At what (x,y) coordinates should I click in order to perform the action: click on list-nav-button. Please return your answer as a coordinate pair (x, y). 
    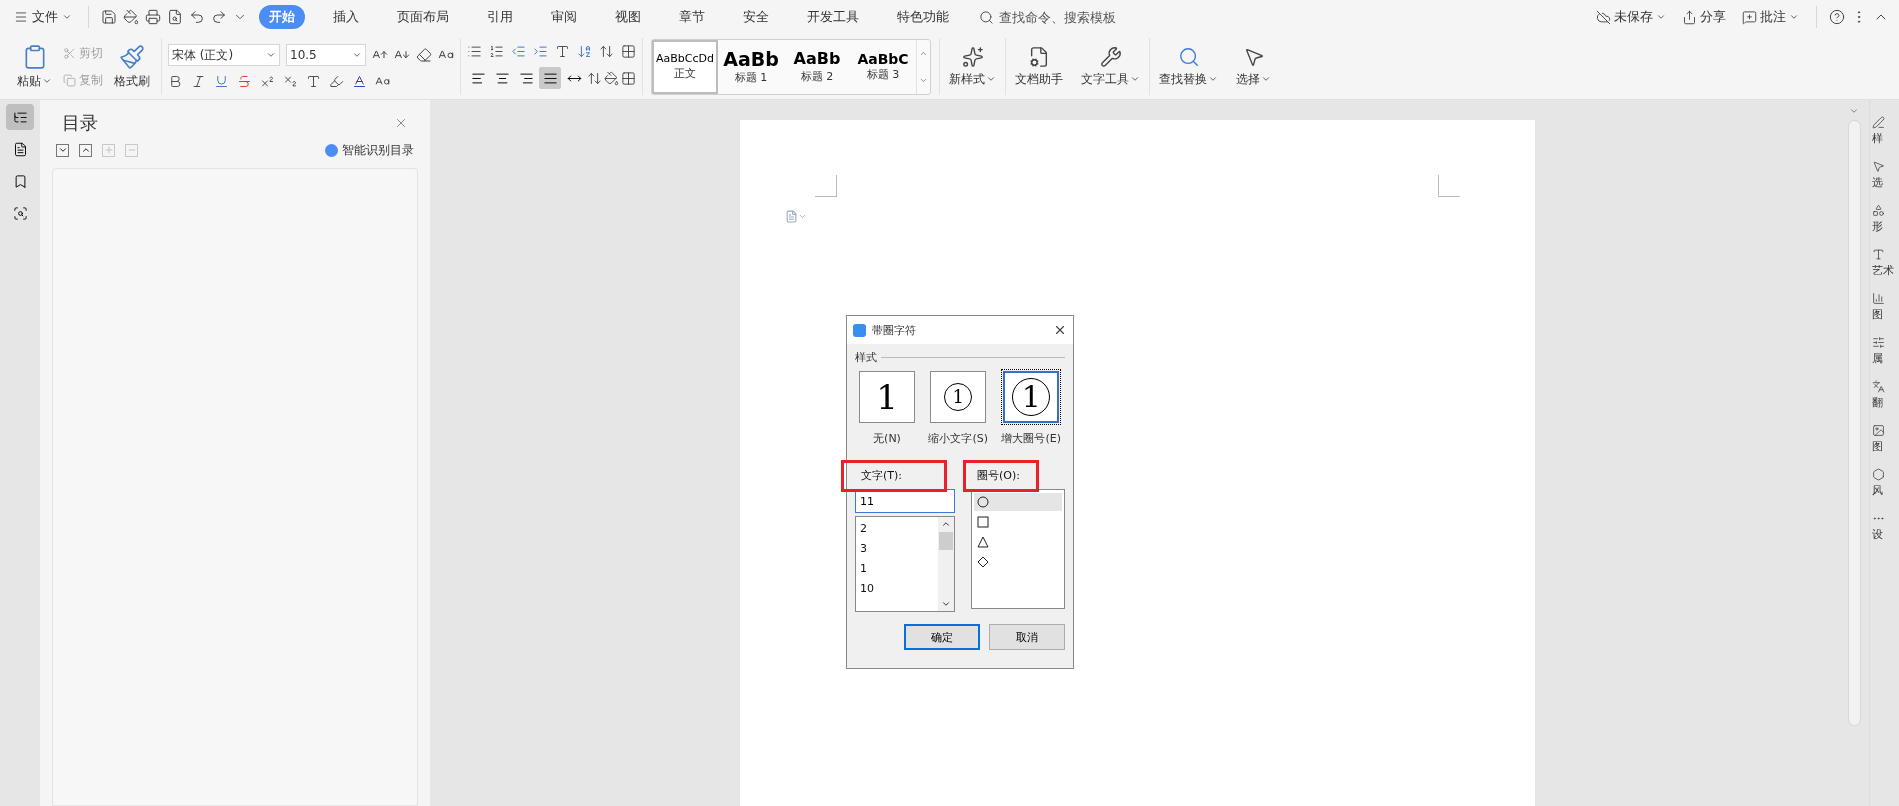
    Looking at the image, I should click on (20, 117).